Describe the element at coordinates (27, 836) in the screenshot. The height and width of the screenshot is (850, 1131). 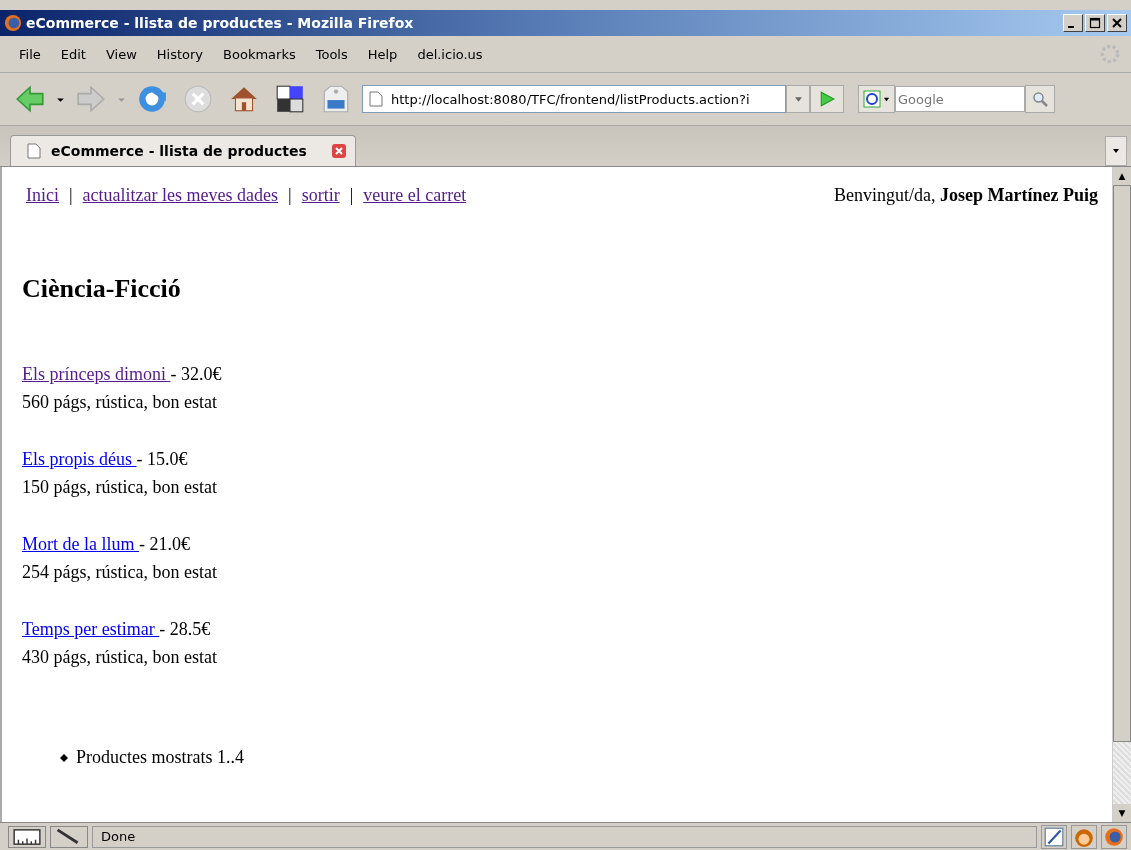
I see `ruler-icon` at that location.